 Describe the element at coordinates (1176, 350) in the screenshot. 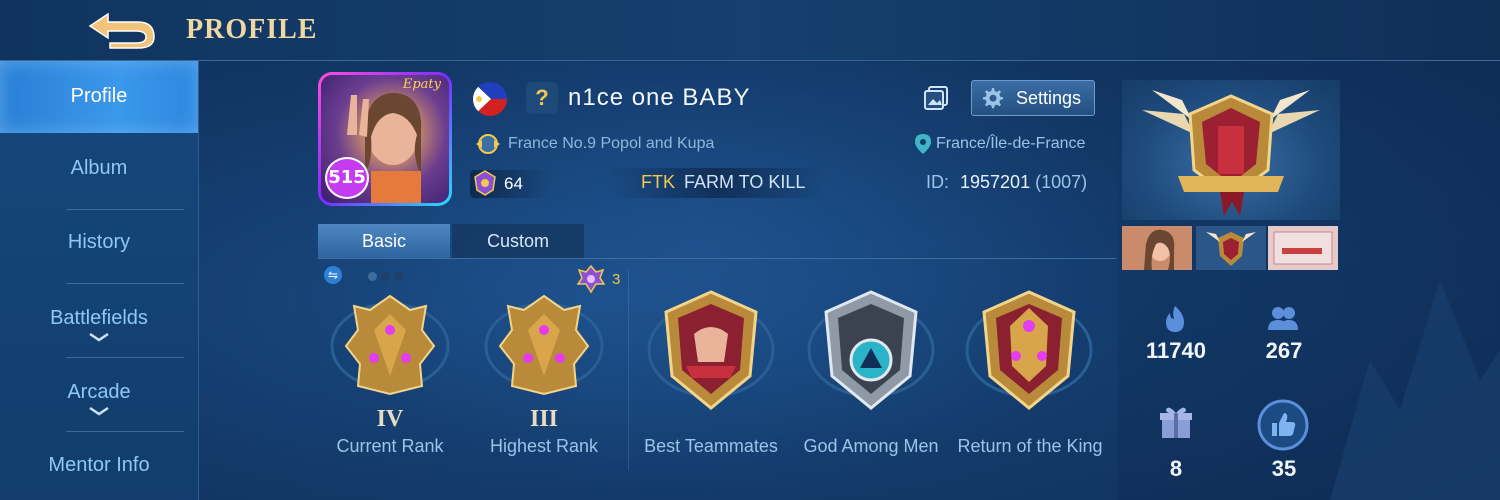

I see `popularity-value: 11740` at that location.